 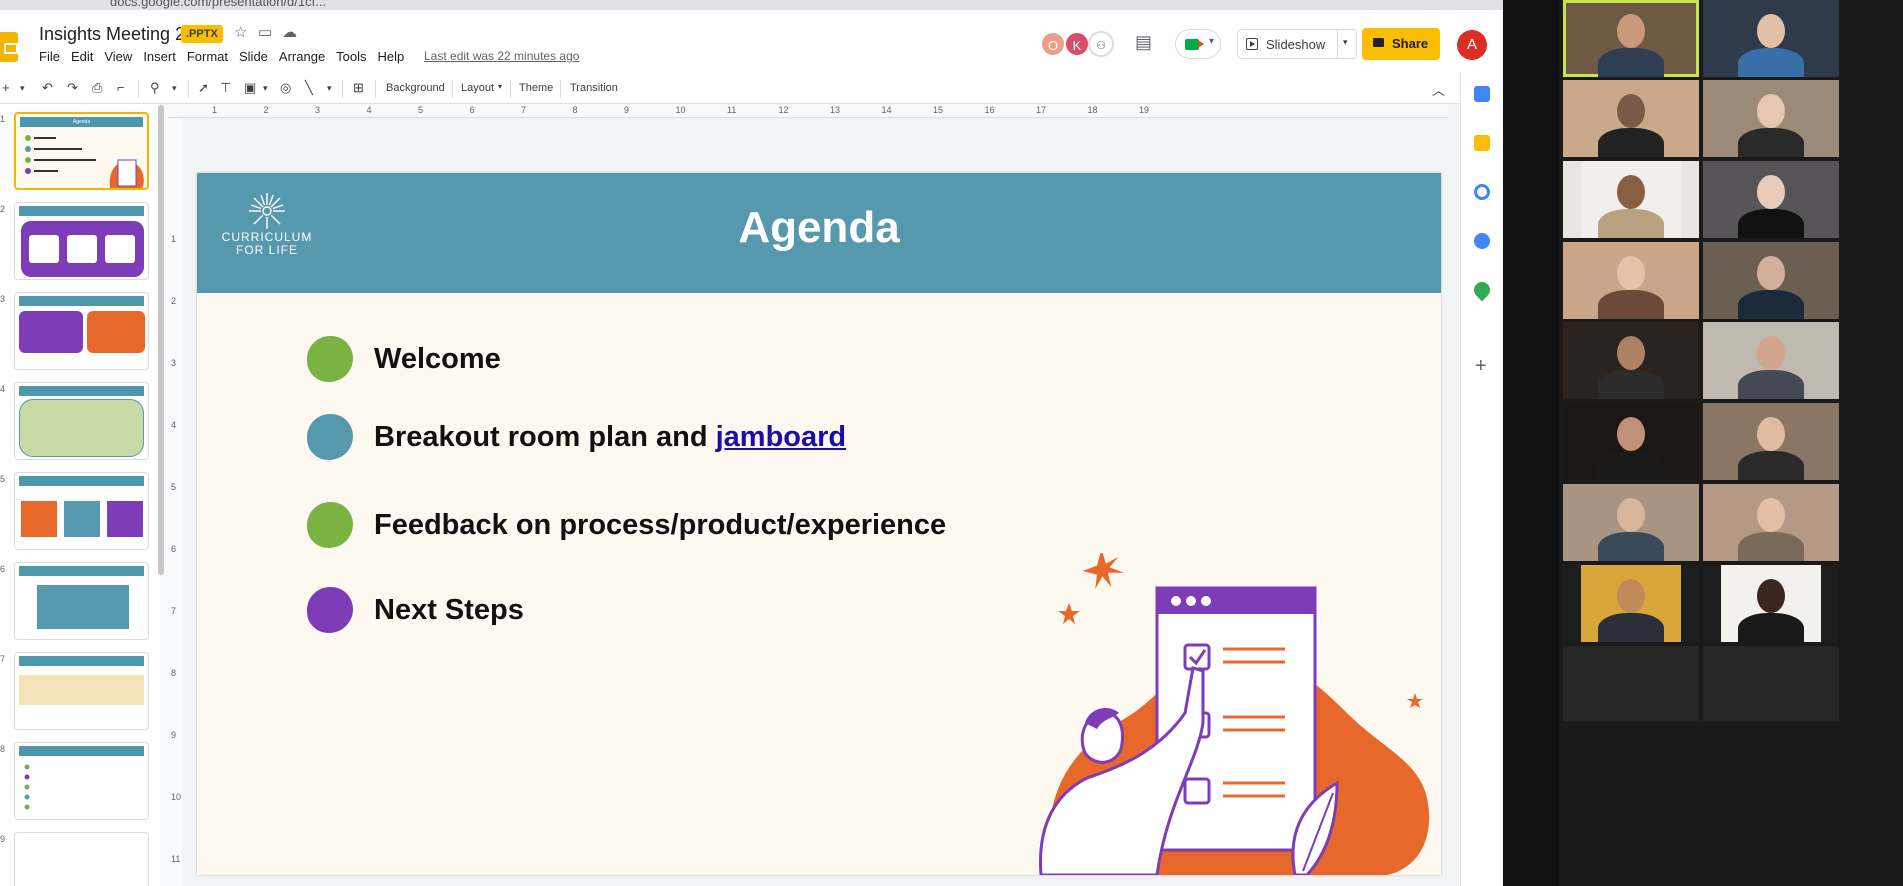 What do you see at coordinates (437, 359) in the screenshot?
I see `agenda-item-text: Welcome` at bounding box center [437, 359].